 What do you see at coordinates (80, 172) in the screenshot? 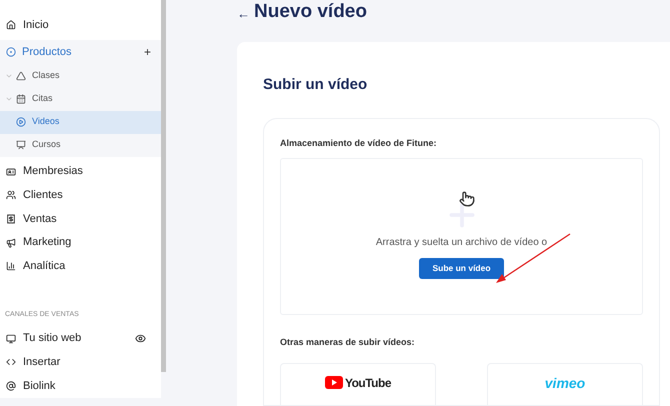
I see `sidebar-item: Membresias` at bounding box center [80, 172].